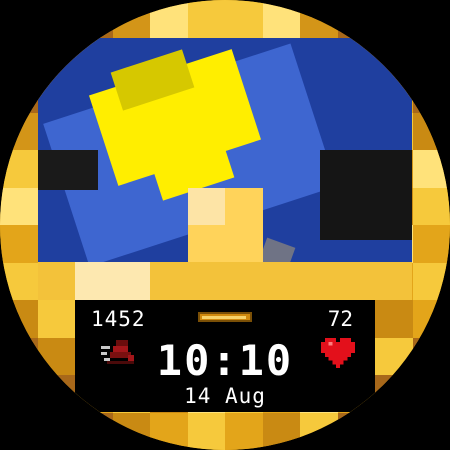  I want to click on sky-dark-corner, so click(366, 195).